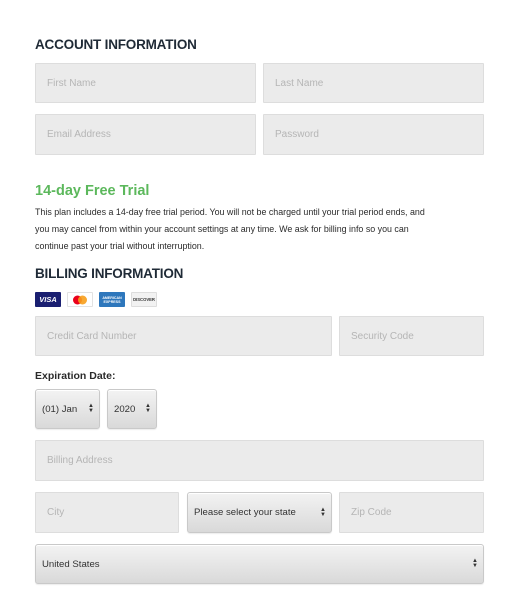 The height and width of the screenshot is (604, 516). I want to click on state-select-value: Please select your state, so click(245, 512).